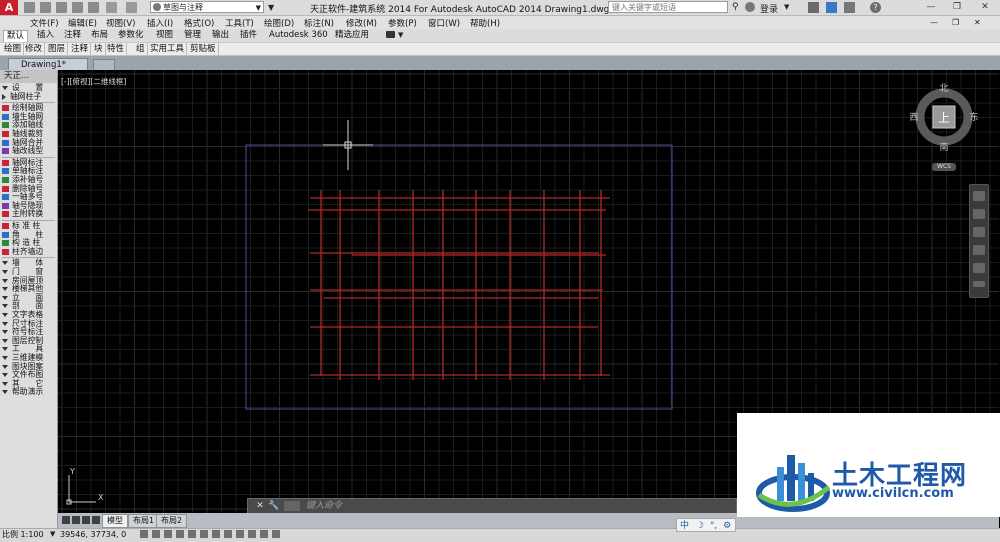 The image size is (1000, 542). Describe the element at coordinates (192, 35) in the screenshot. I see `tab-manage: 管理` at that location.